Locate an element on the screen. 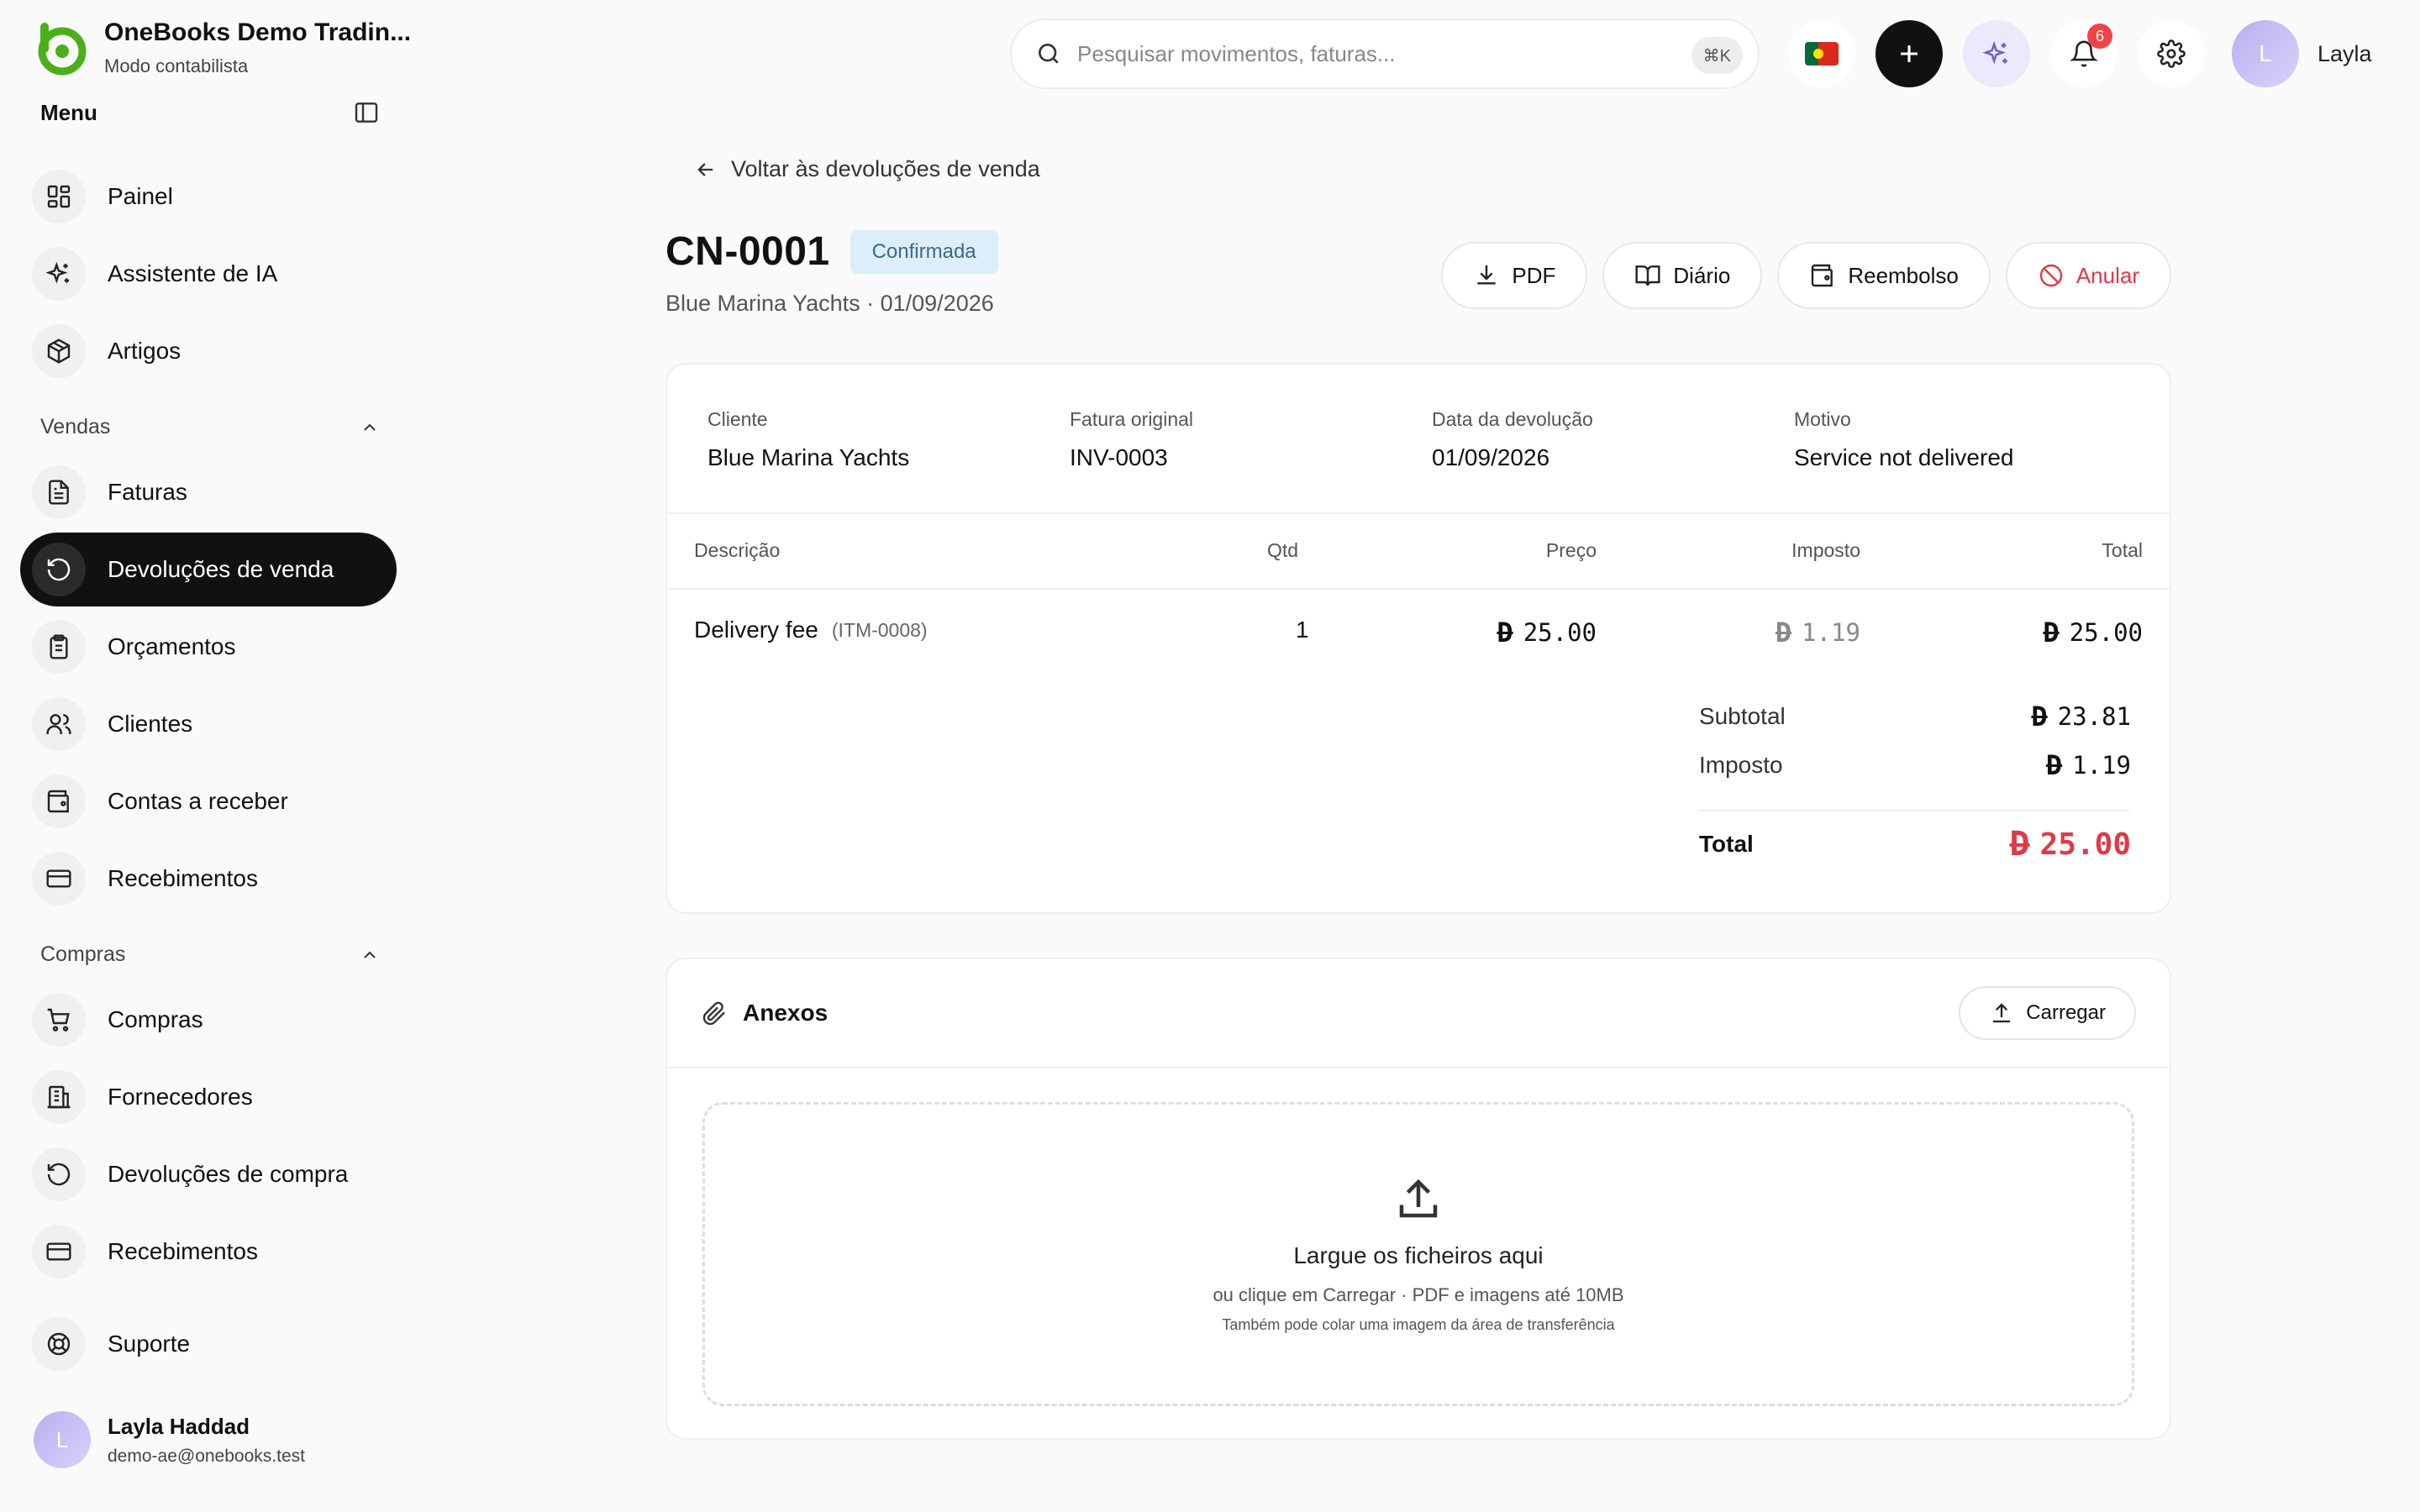 This screenshot has width=2420, height=1512. attachments-header: Anexos is located at coordinates (764, 1013).